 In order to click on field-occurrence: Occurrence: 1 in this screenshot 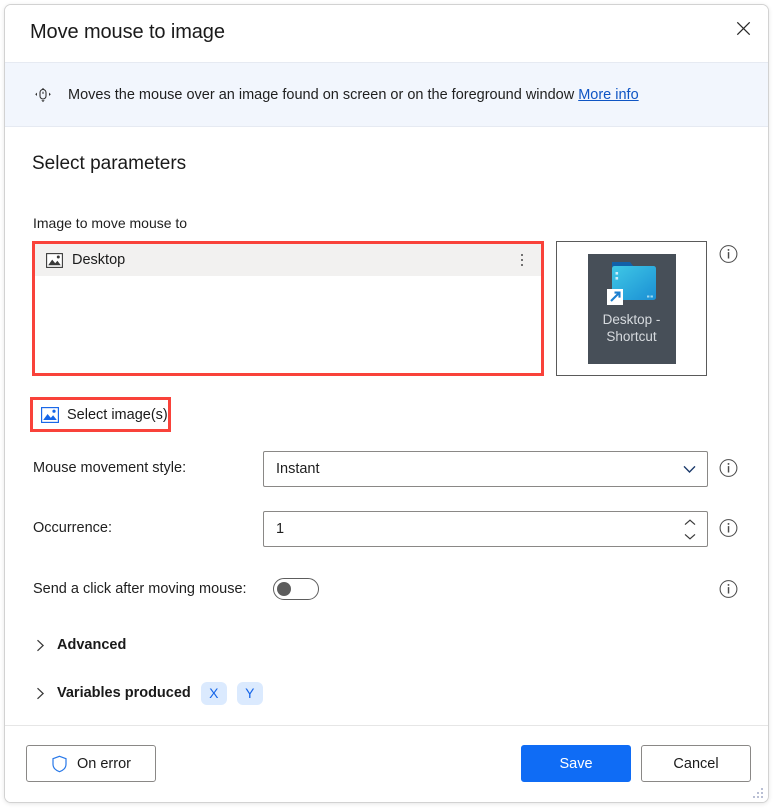, I will do `click(386, 529)`.